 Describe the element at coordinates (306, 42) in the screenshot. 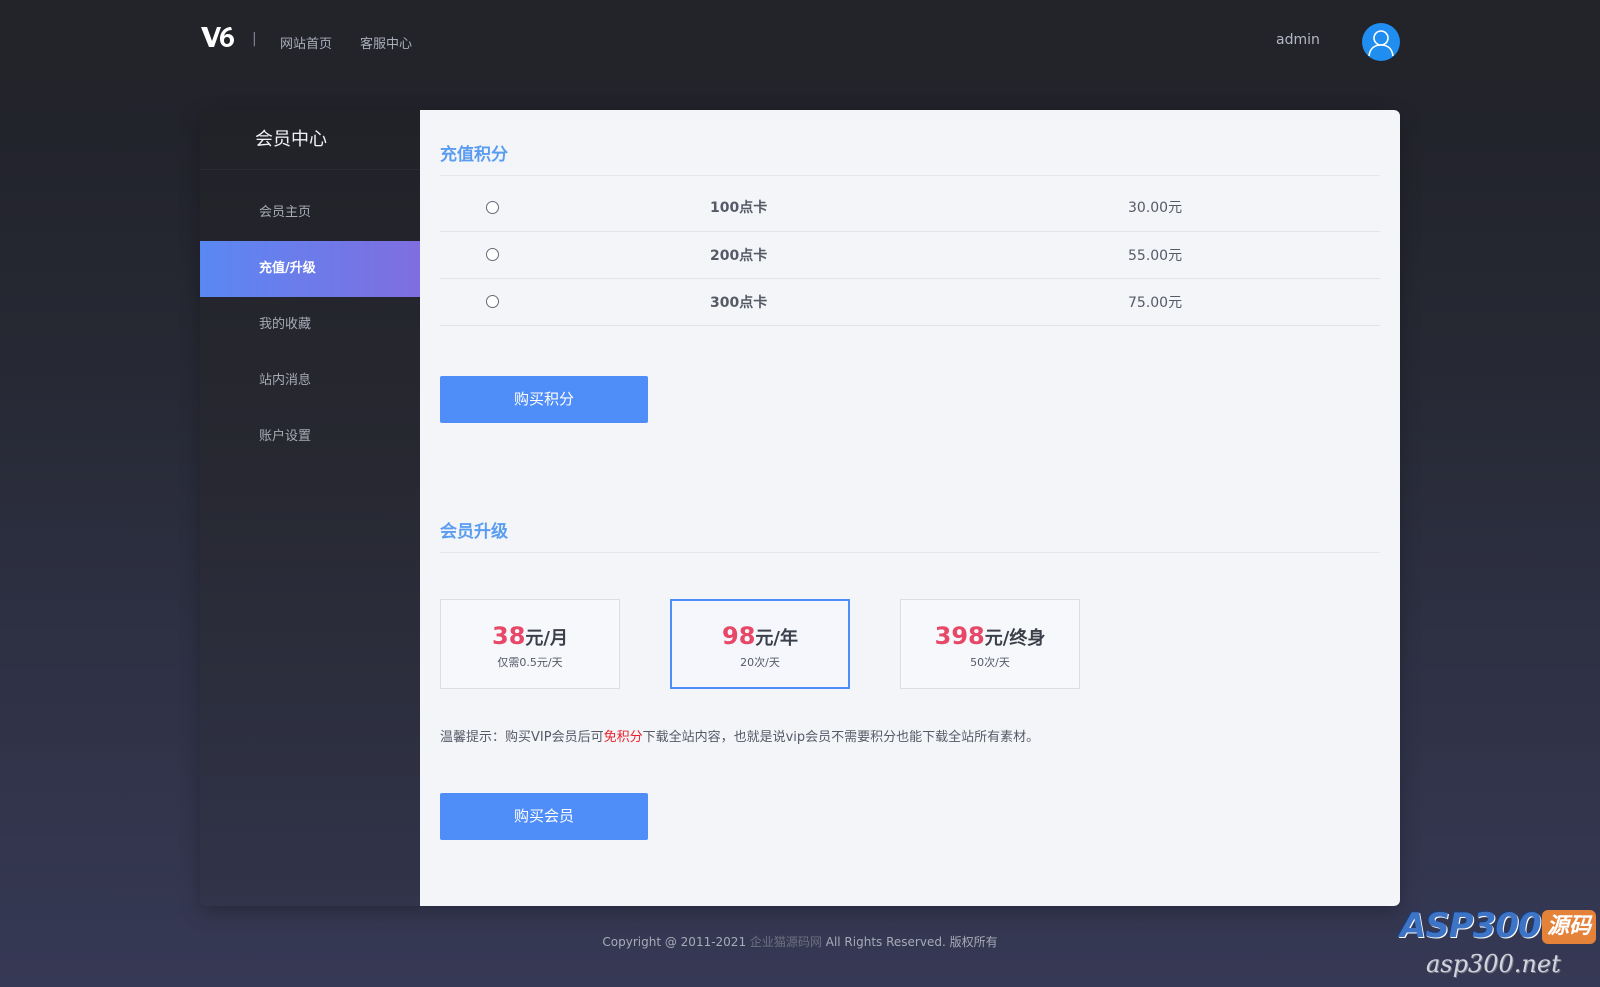

I see `nav-link-home: 网站首页` at that location.